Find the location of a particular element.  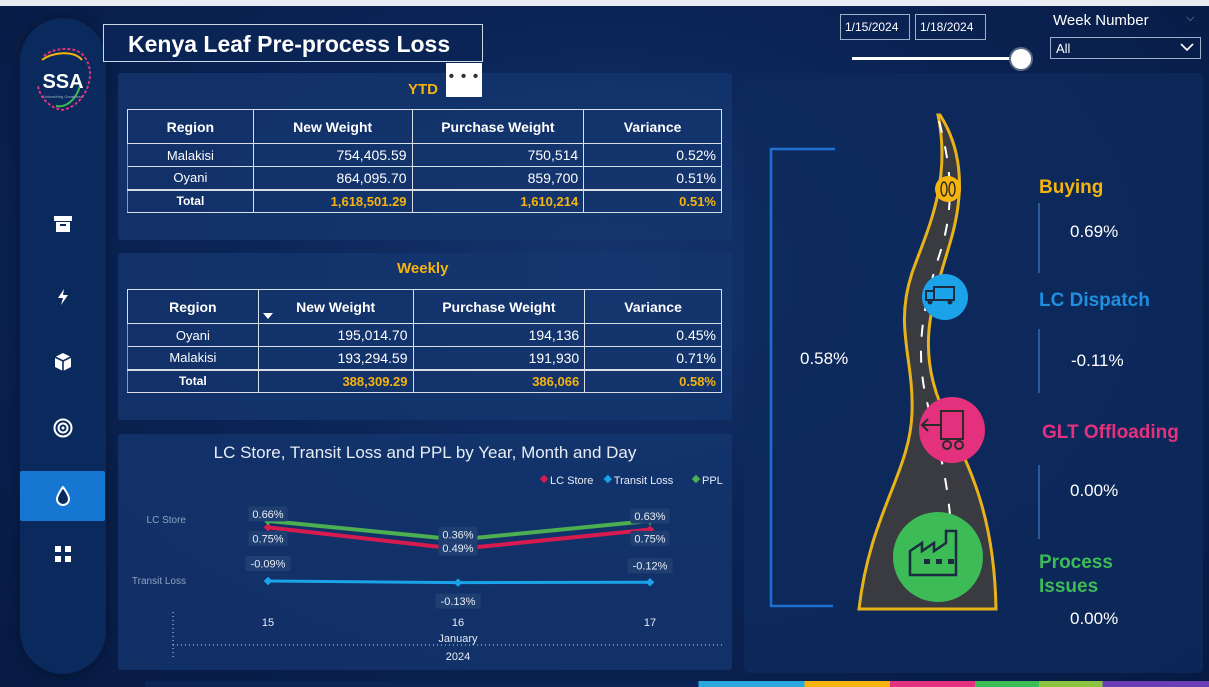

stage-process-issues-line1: Process is located at coordinates (1076, 562).